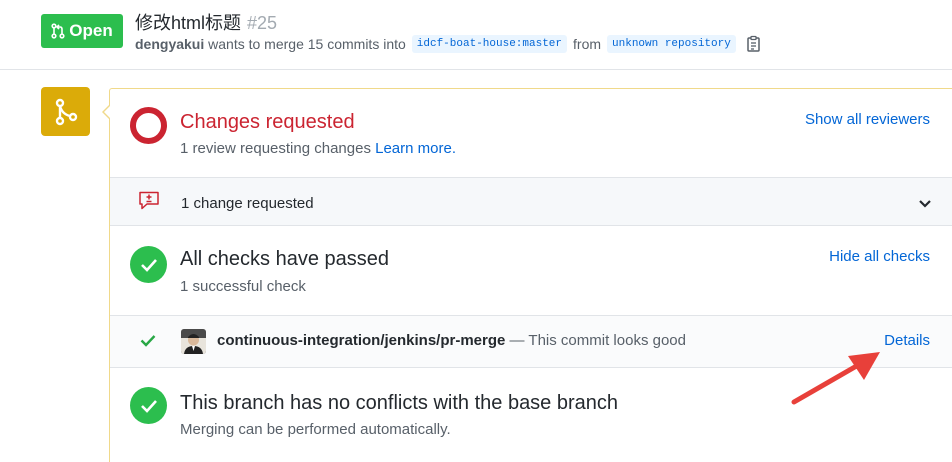 The image size is (952, 462). I want to click on check-status-text: — This commit looks good, so click(597, 340).